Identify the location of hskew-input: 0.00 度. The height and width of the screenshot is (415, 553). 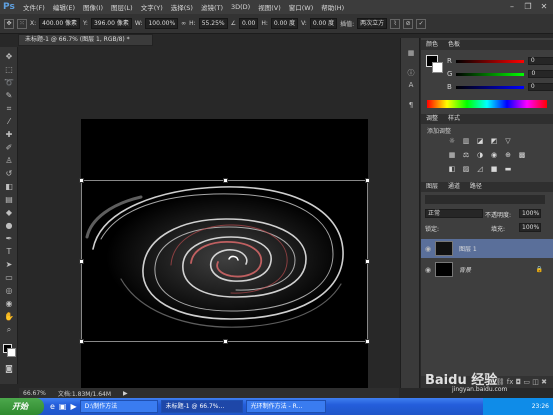
(284, 23).